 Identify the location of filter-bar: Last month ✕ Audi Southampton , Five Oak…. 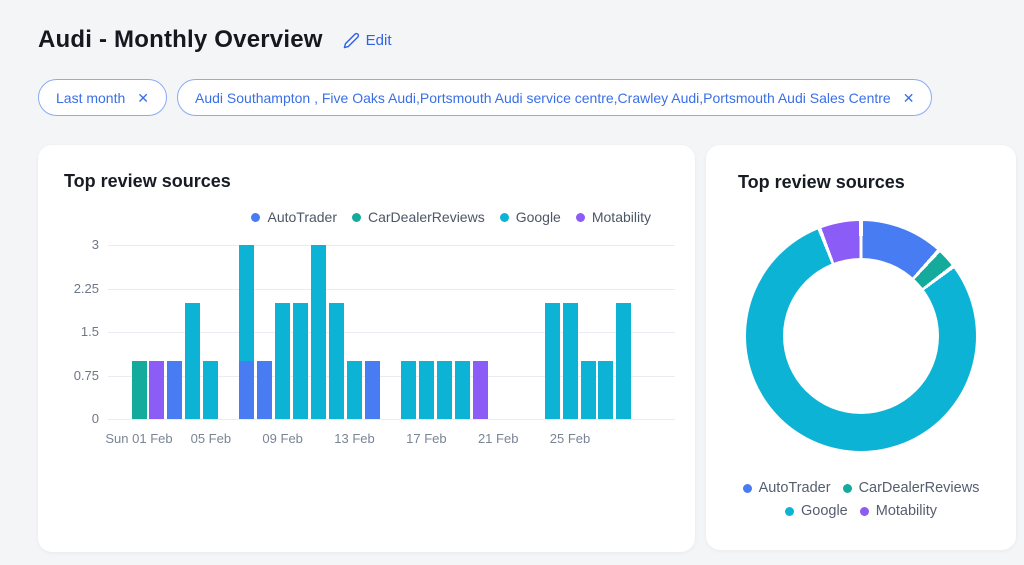
(527, 97).